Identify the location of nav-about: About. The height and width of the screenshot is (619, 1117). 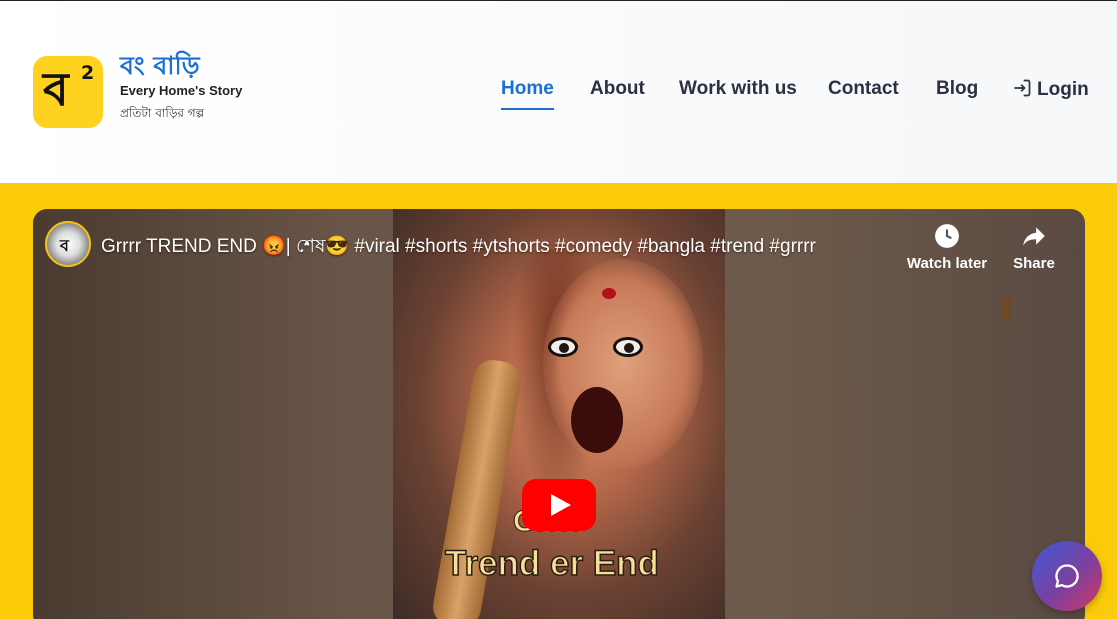
(617, 89).